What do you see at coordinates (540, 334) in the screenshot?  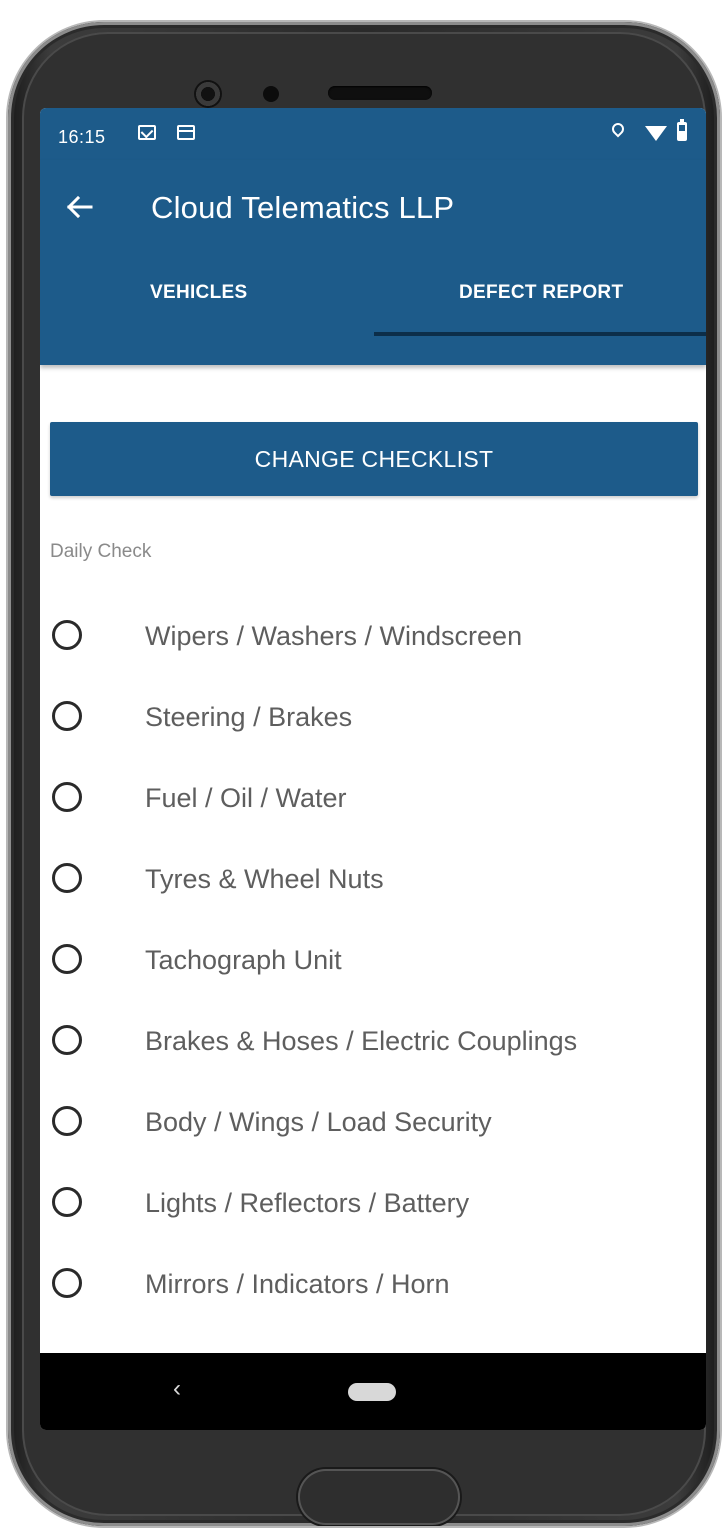 I see `active-tab-indicator` at bounding box center [540, 334].